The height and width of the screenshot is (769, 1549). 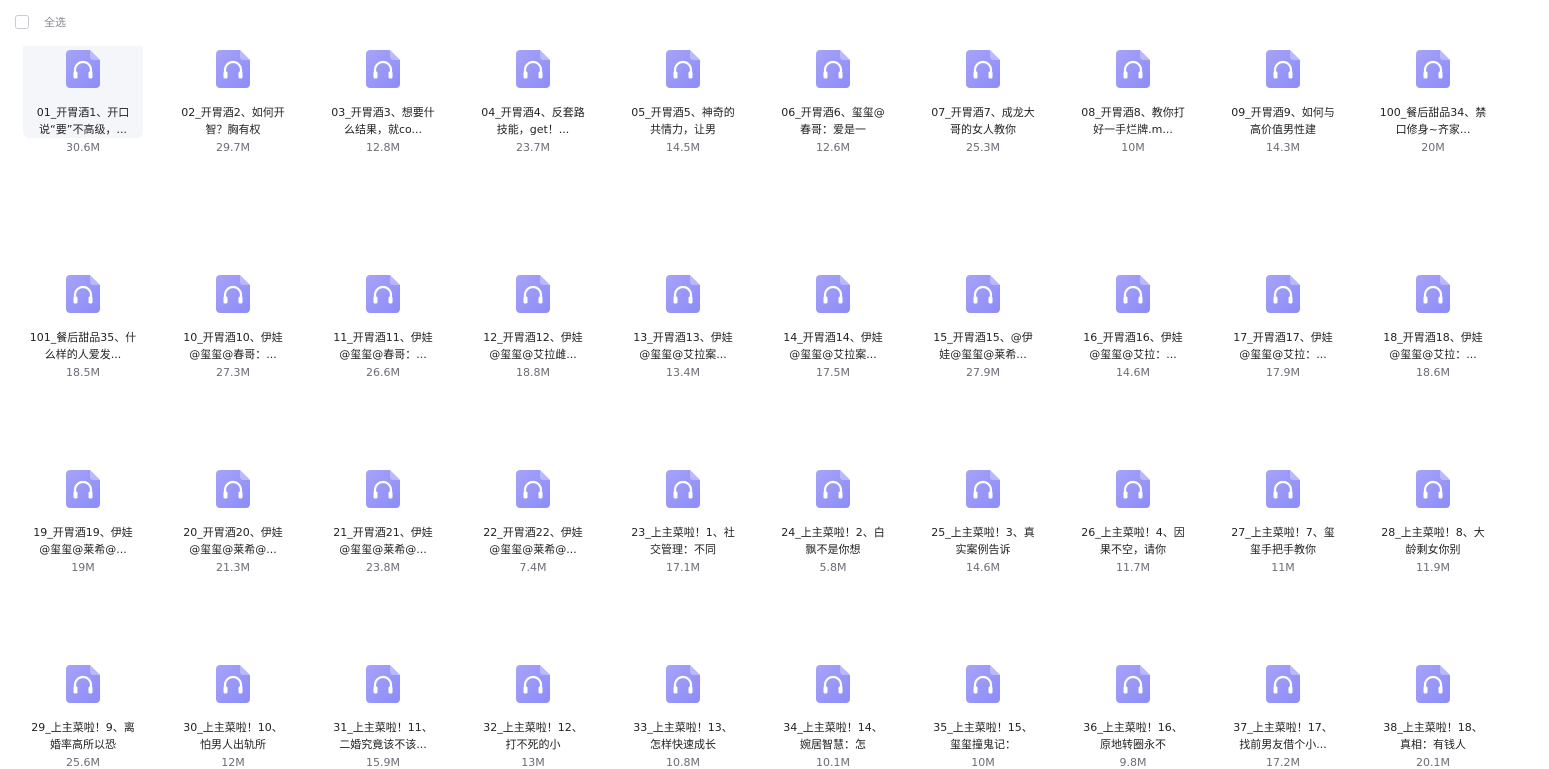 What do you see at coordinates (683, 372) in the screenshot?
I see `file-size: 13.4M` at bounding box center [683, 372].